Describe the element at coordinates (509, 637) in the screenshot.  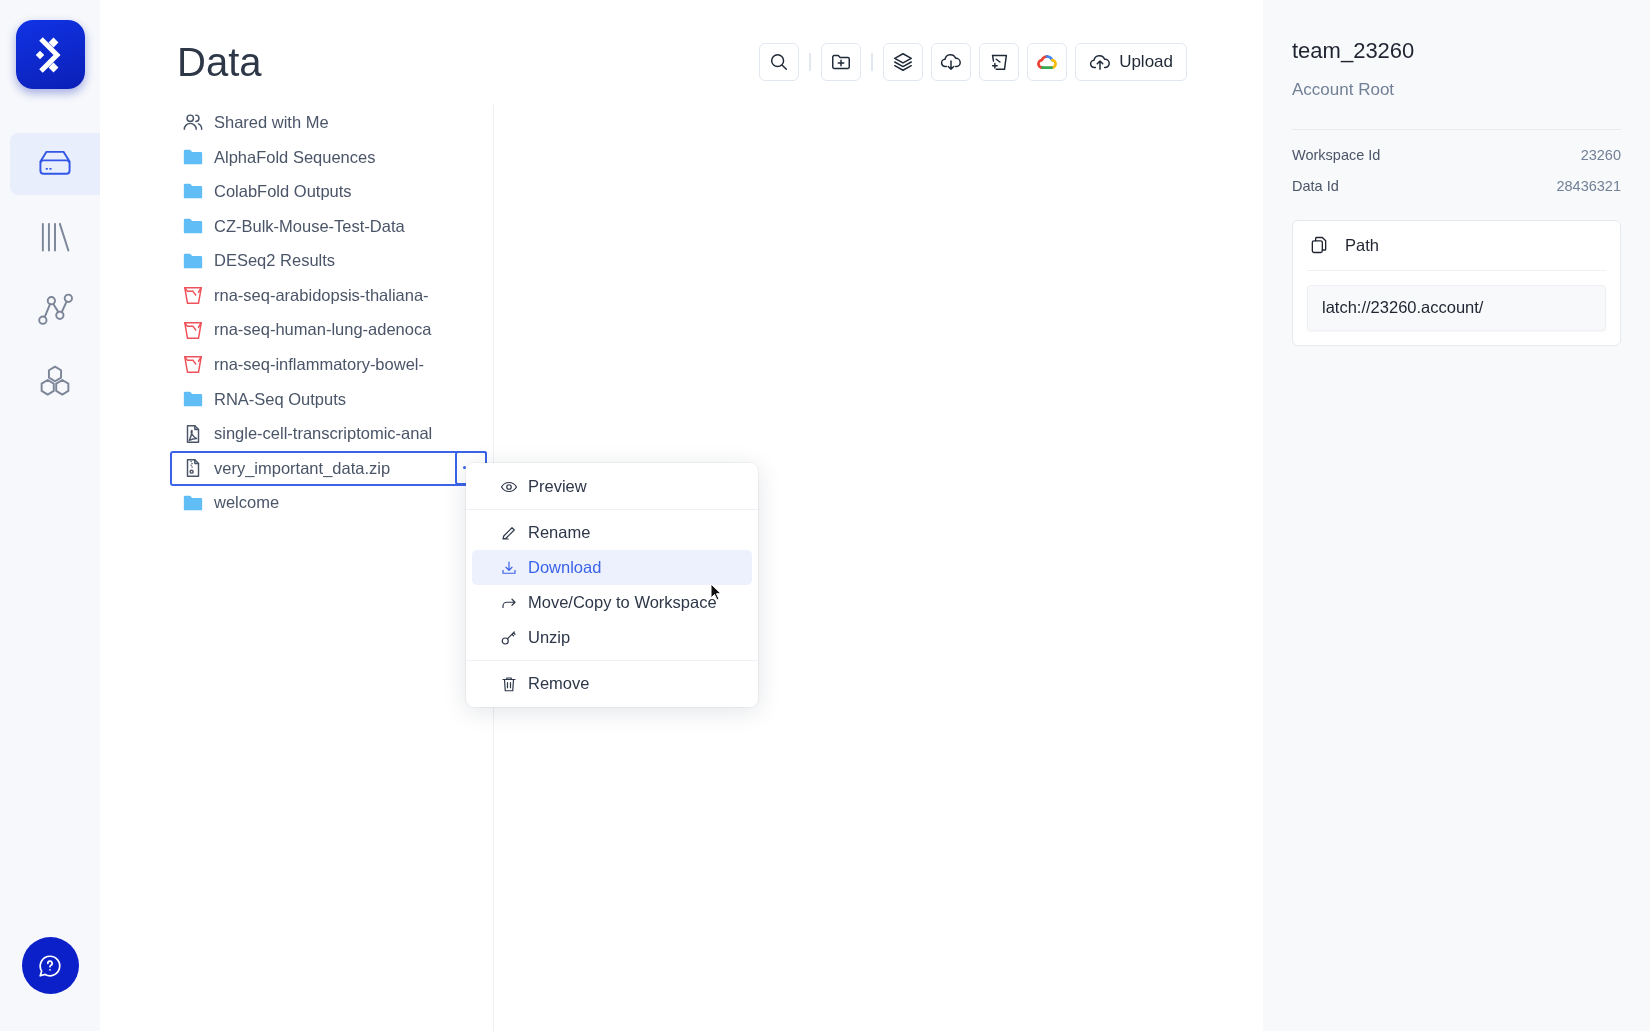
I see `key-icon` at that location.